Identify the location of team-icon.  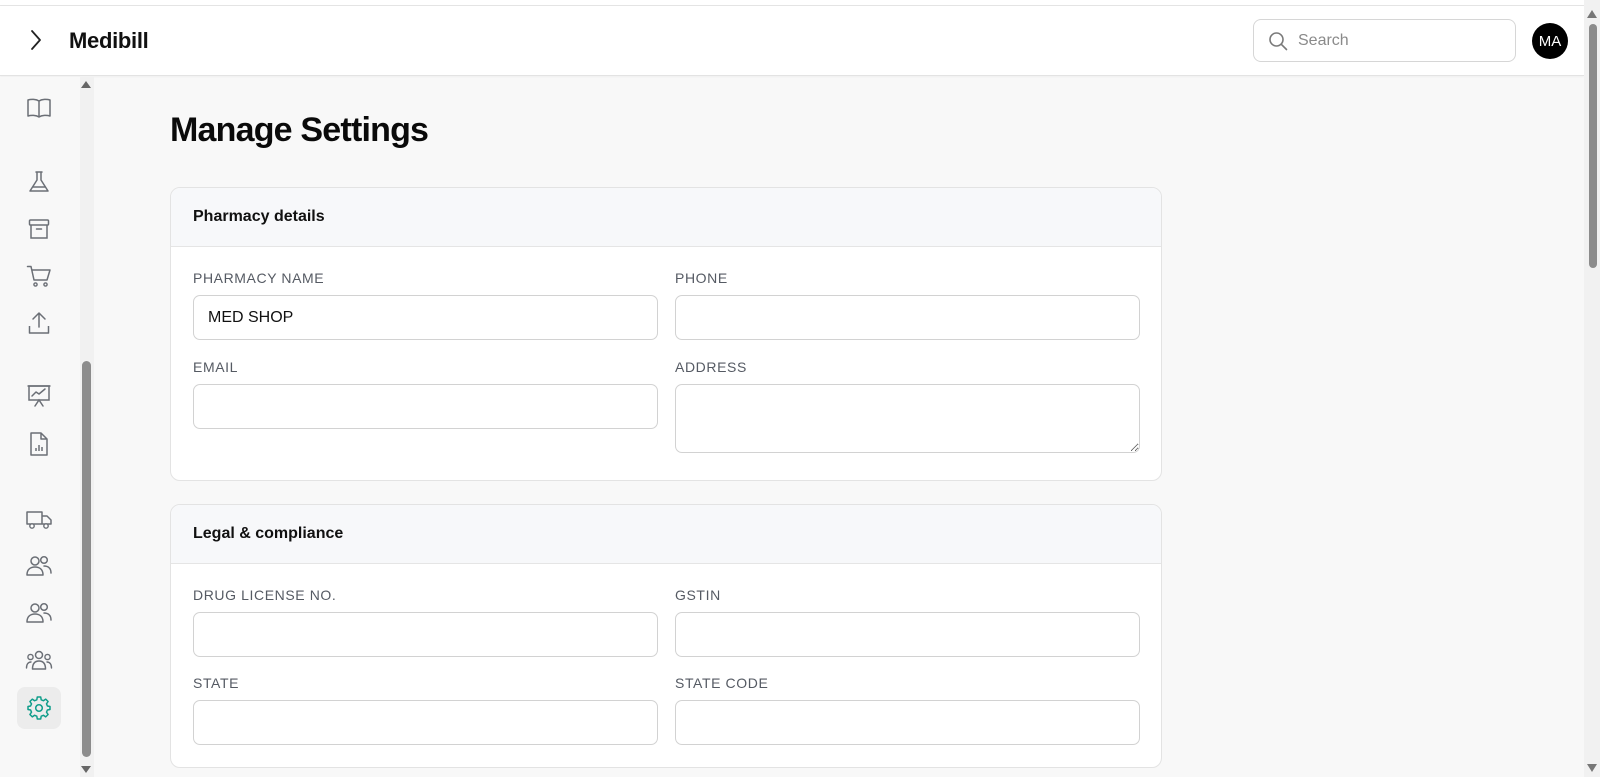
(39, 660).